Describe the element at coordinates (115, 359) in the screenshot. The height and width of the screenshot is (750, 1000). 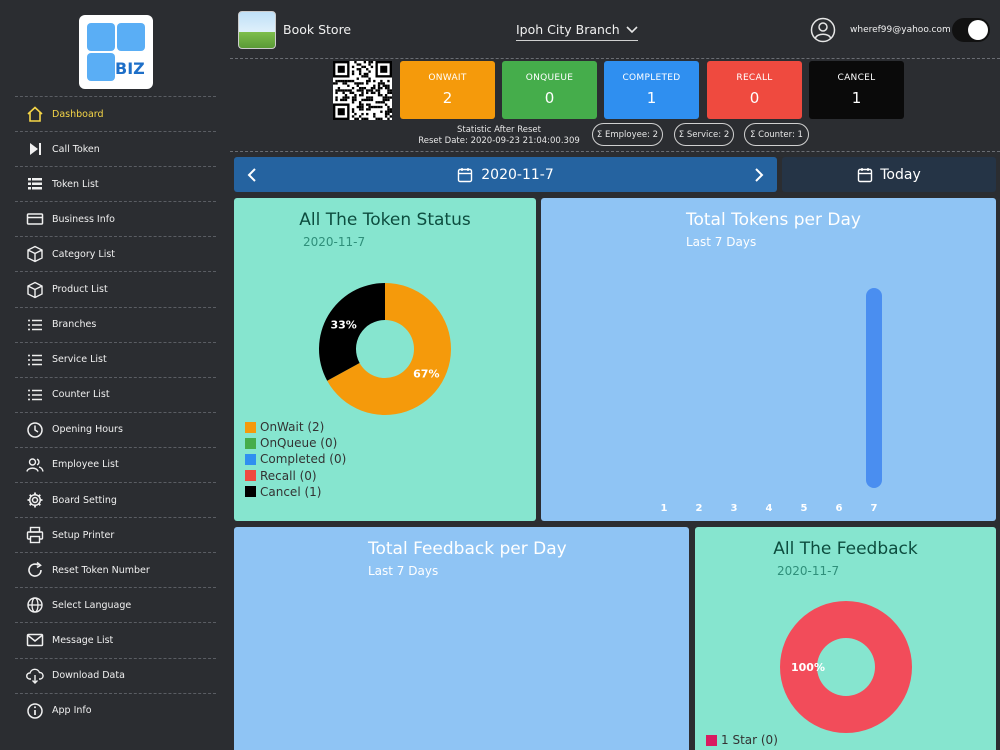
I see `sidebar-item-service-list: Service List` at that location.